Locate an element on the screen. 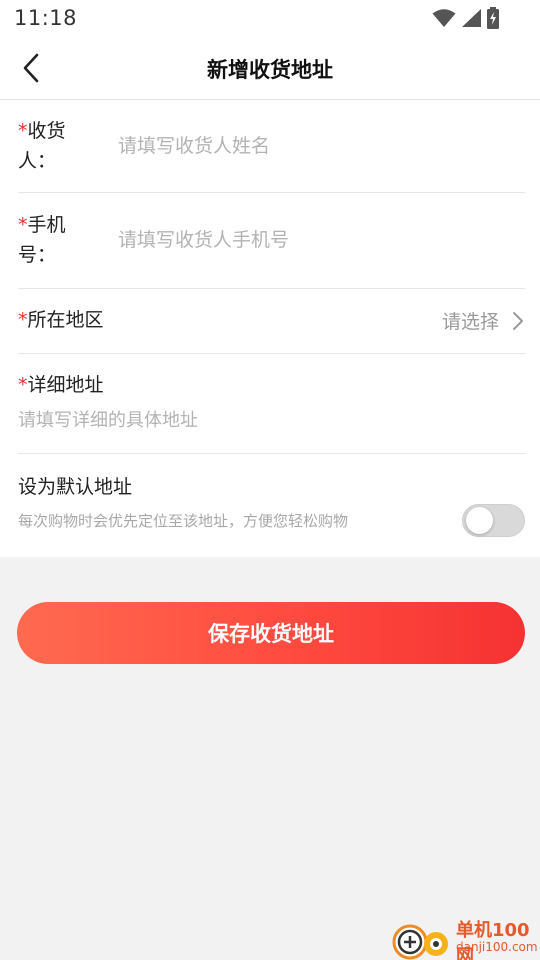 The image size is (540, 960). recipient-input is located at coordinates (318, 146).